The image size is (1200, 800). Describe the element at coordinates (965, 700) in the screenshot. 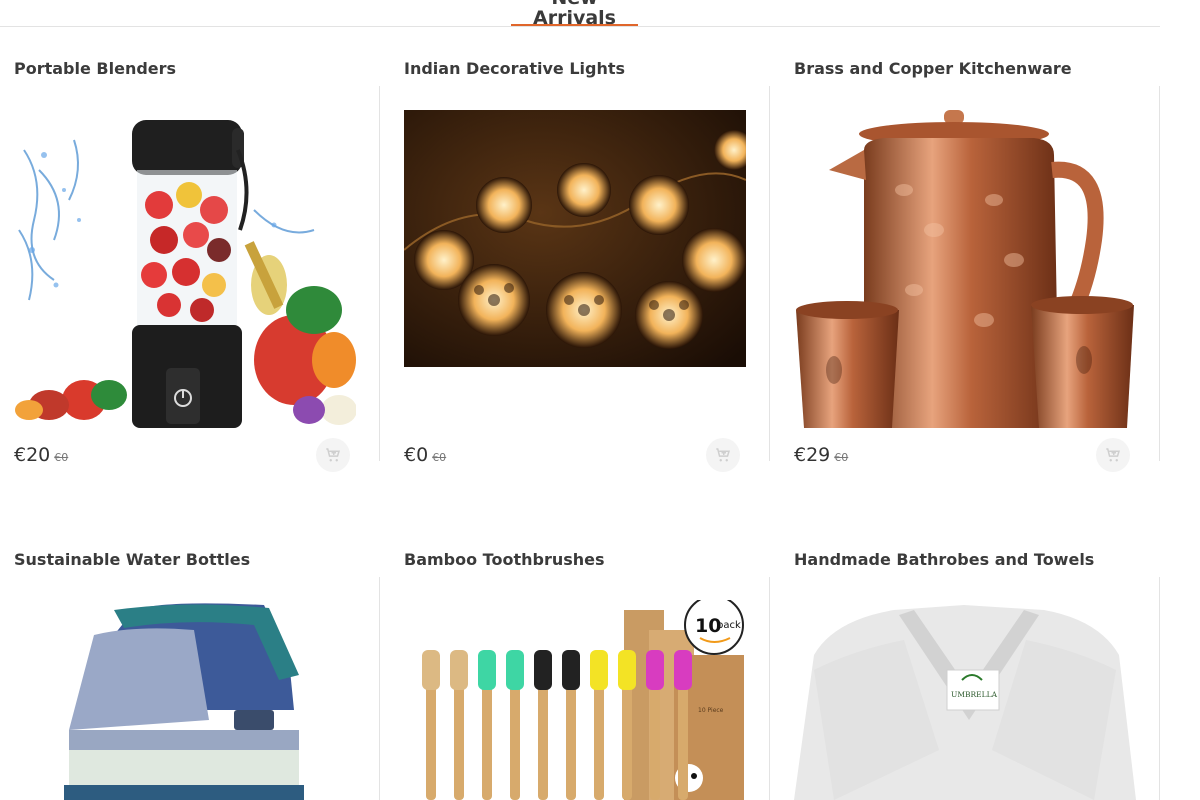

I see `product-image-bathrobe: UMBRELLA` at that location.